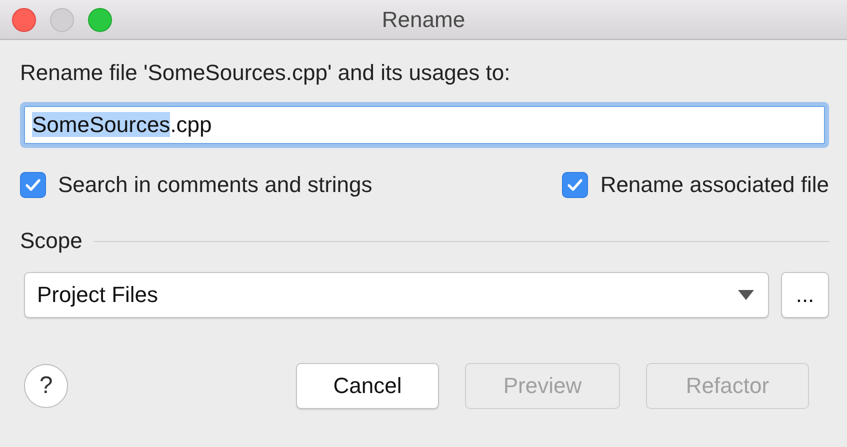  Describe the element at coordinates (24, 20) in the screenshot. I see `close-button` at that location.